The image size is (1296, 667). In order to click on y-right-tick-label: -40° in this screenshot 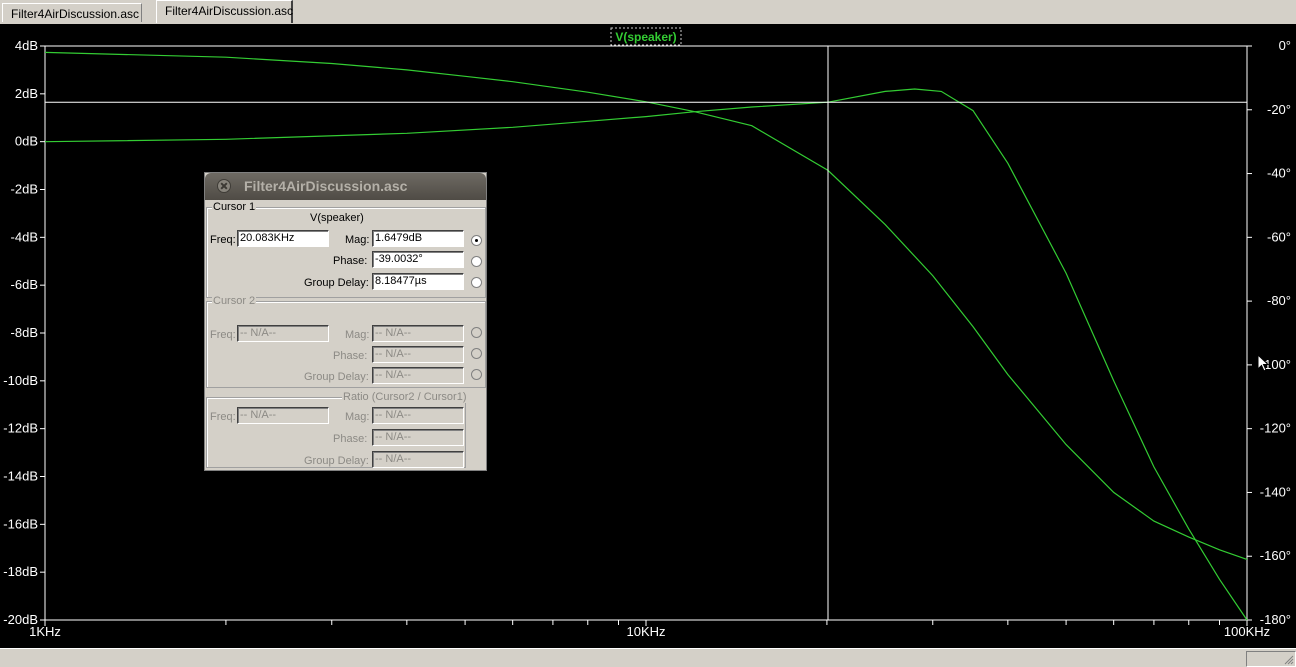, I will do `click(1279, 173)`.